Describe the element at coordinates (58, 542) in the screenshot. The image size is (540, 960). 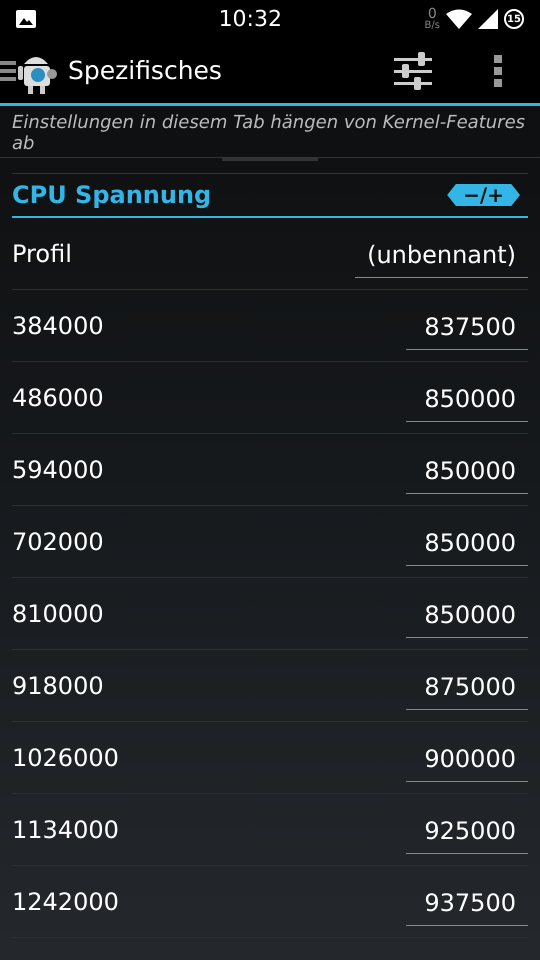
I see `row-label: 702000` at that location.